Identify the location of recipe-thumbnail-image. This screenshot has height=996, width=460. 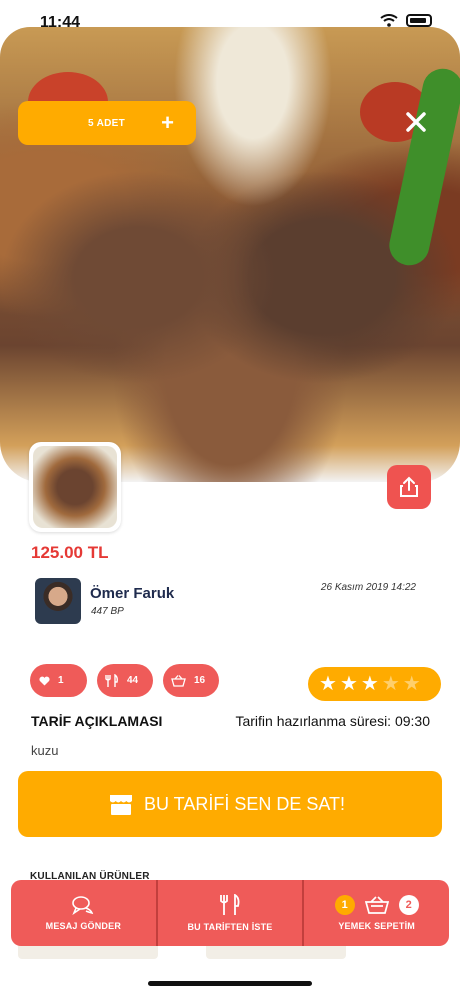
(75, 487).